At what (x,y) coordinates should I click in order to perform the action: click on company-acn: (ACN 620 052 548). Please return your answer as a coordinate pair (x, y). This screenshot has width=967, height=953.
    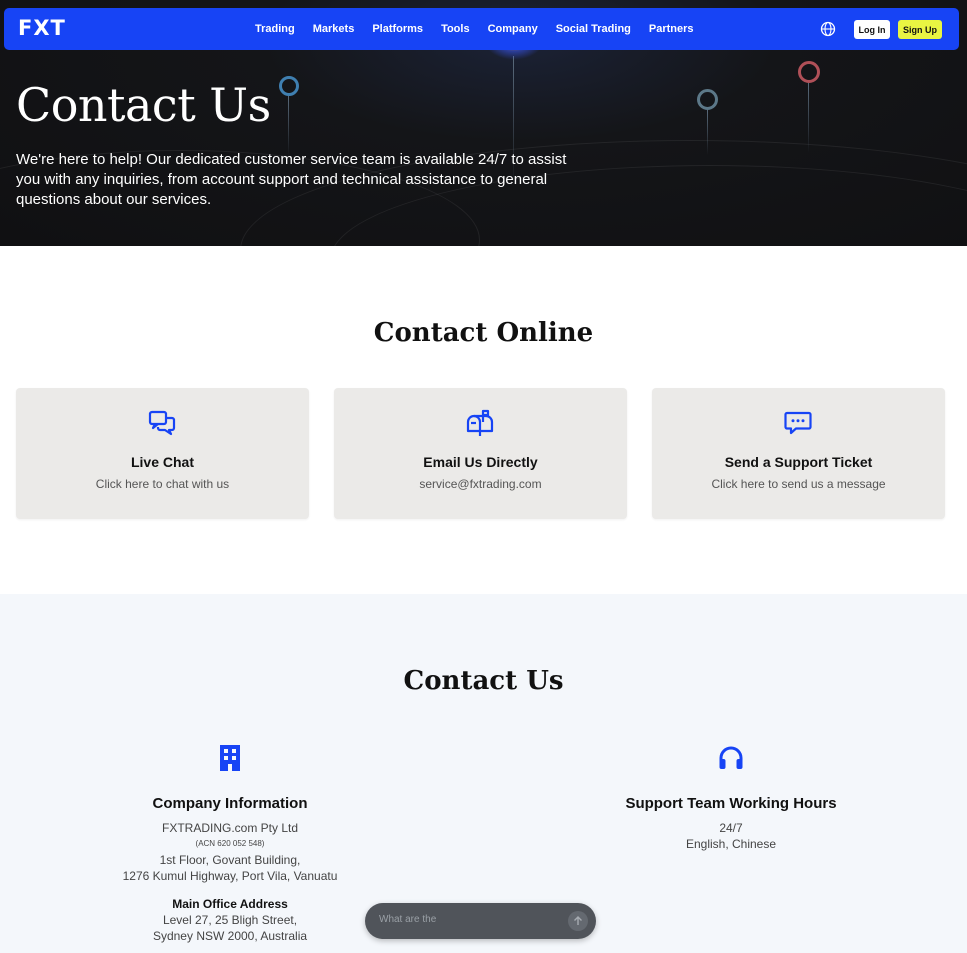
    Looking at the image, I should click on (230, 843).